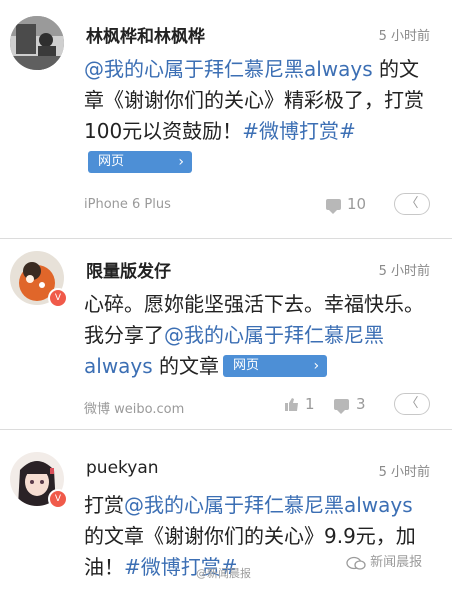  What do you see at coordinates (134, 409) in the screenshot?
I see `post-source: 微博 weibo.com` at bounding box center [134, 409].